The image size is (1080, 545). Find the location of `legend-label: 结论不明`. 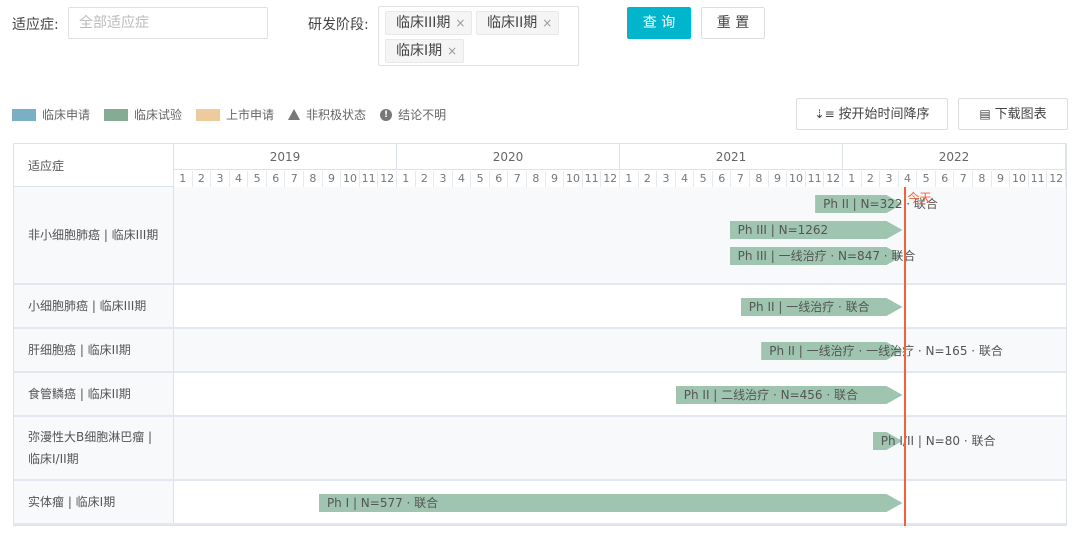

legend-label: 结论不明 is located at coordinates (422, 115).